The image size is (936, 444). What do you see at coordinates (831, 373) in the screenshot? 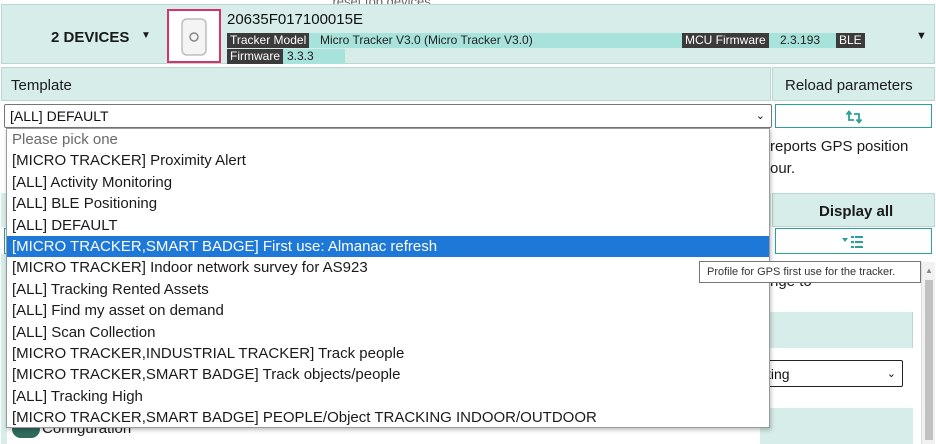
I see `sub-select: ting ⌄` at bounding box center [831, 373].